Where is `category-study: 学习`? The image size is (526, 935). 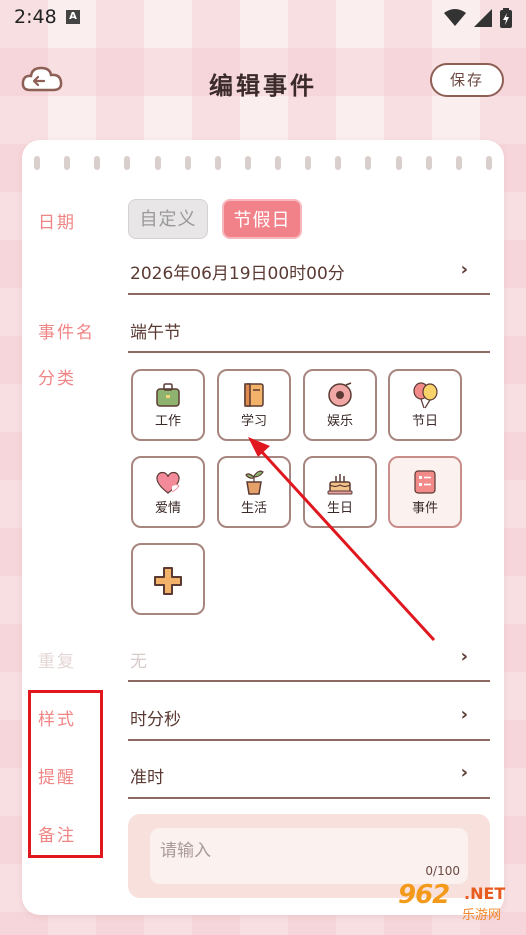
category-study: 学习 is located at coordinates (254, 405).